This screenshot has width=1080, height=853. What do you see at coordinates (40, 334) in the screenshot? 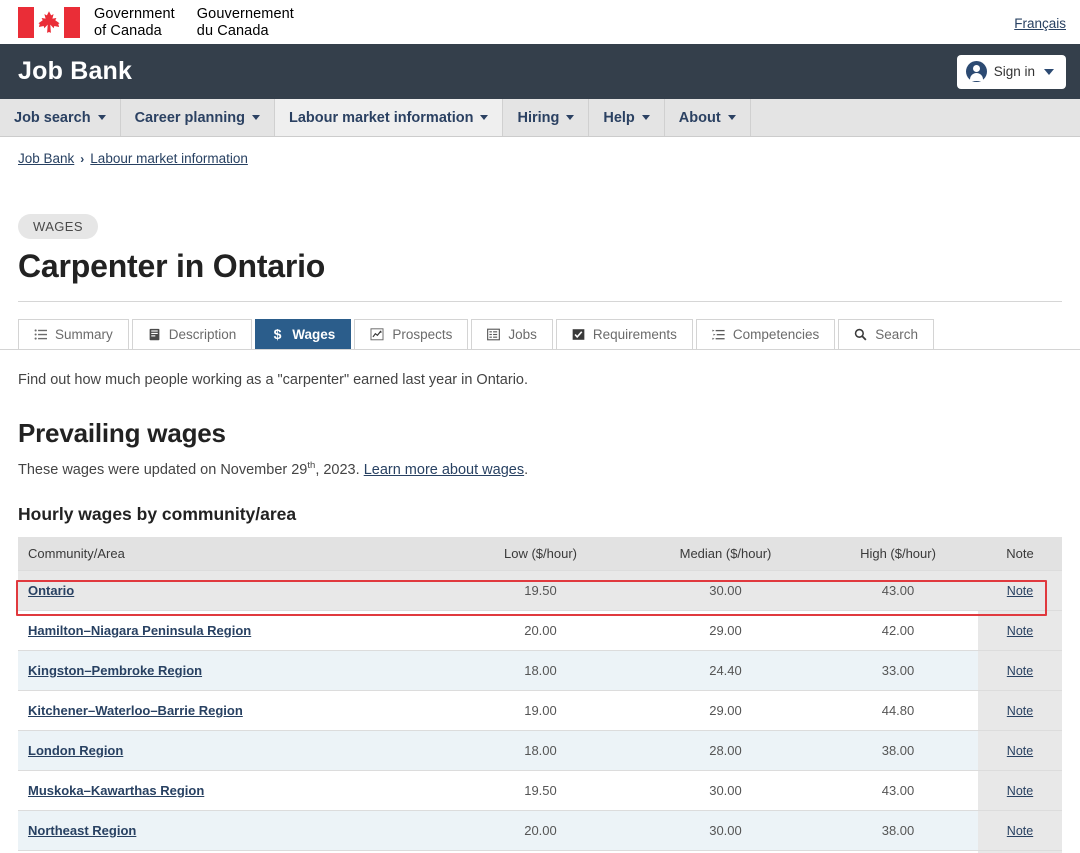
I see `list-icon` at bounding box center [40, 334].